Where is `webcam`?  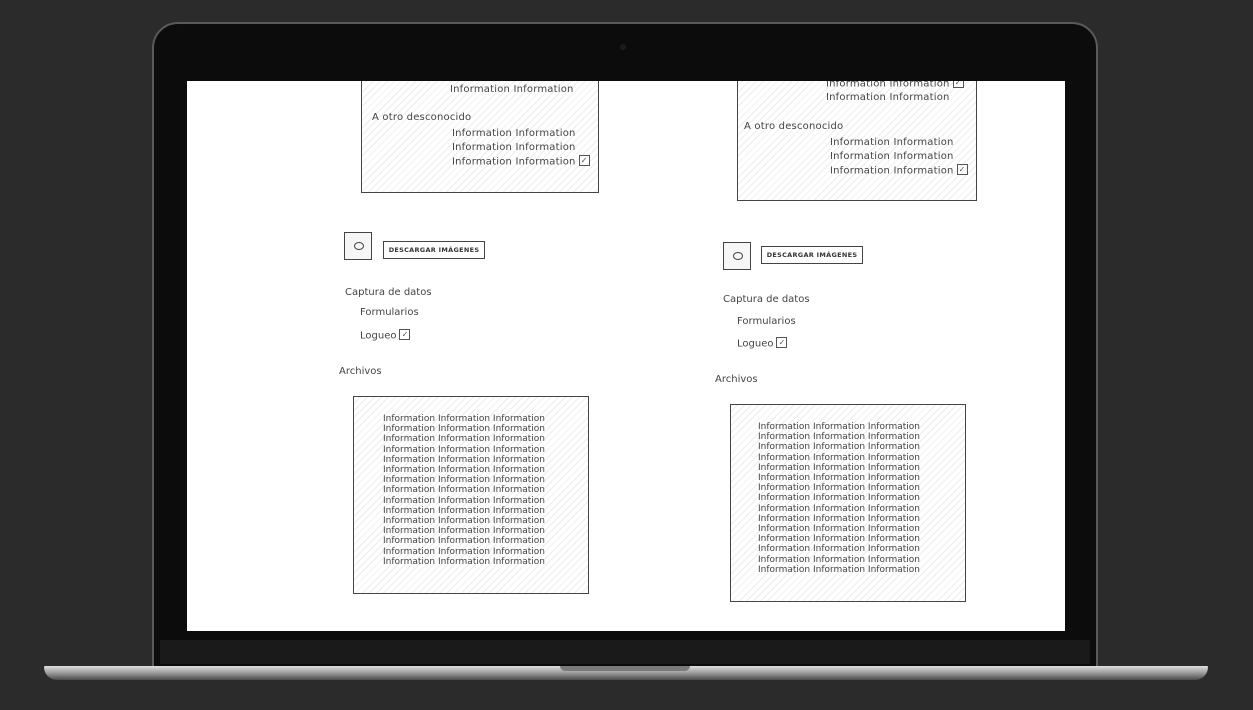 webcam is located at coordinates (623, 47).